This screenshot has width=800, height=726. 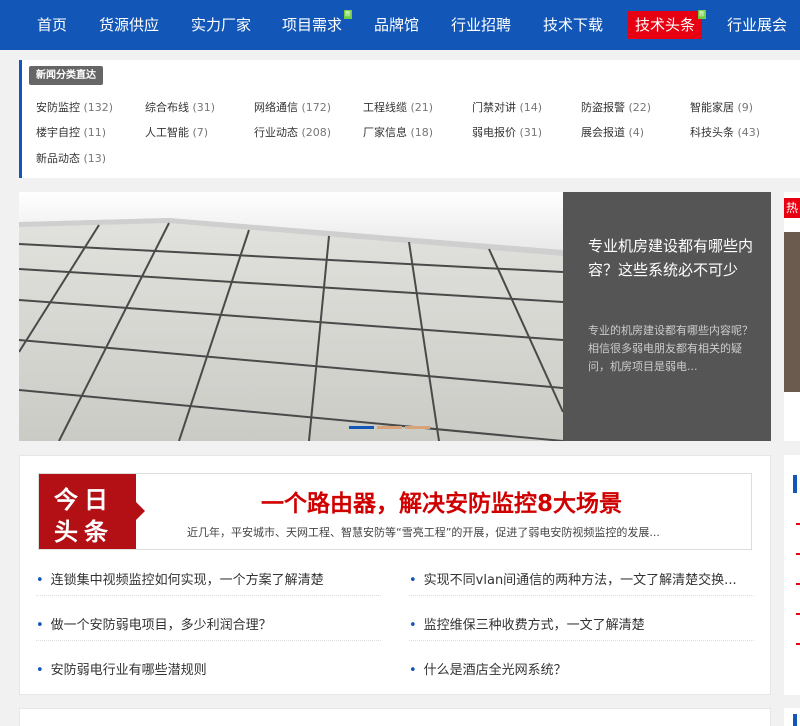 I want to click on nav-item-home: 首页, so click(x=52, y=25).